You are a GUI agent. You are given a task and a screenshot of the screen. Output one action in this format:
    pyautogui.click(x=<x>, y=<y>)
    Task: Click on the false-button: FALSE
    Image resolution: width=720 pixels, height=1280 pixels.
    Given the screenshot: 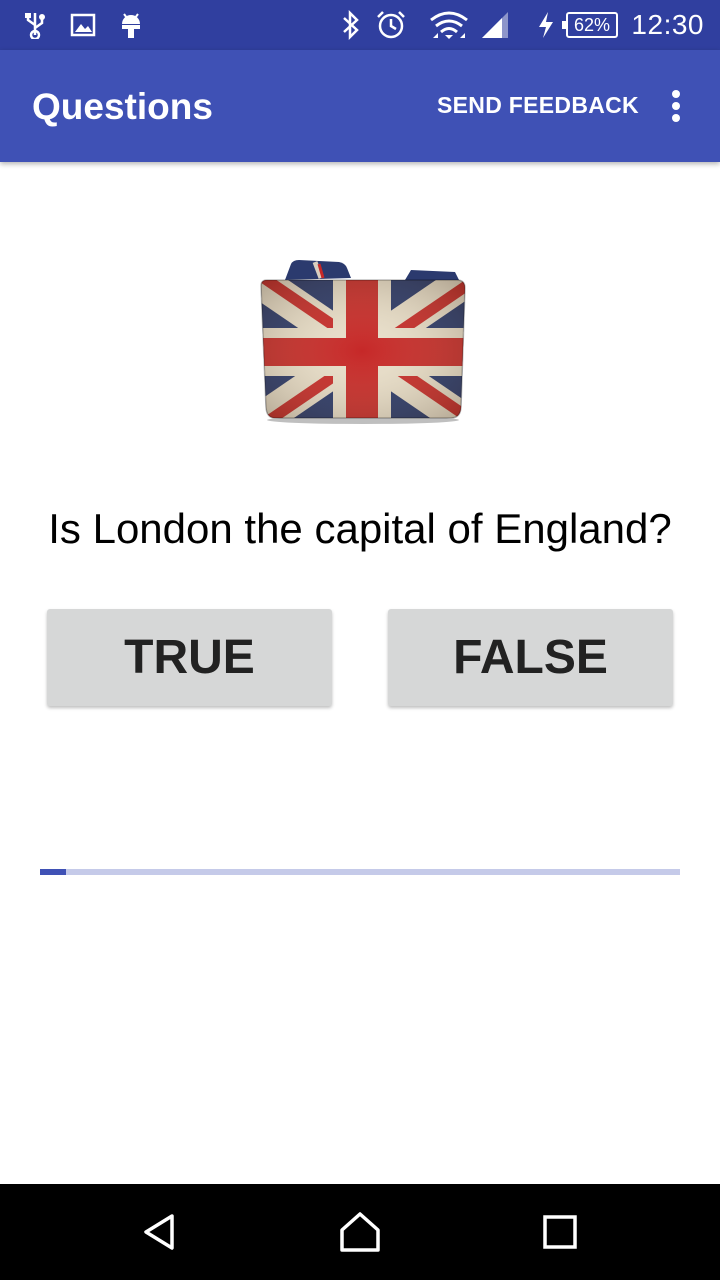 What is the action you would take?
    pyautogui.click(x=530, y=657)
    